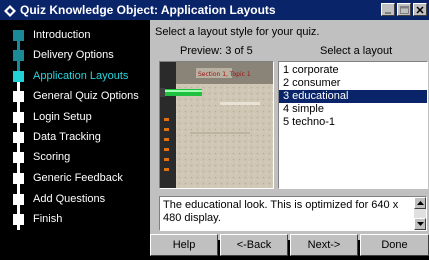 This screenshot has width=429, height=260. Describe the element at coordinates (78, 178) in the screenshot. I see `step-label: Generic Feedback` at that location.